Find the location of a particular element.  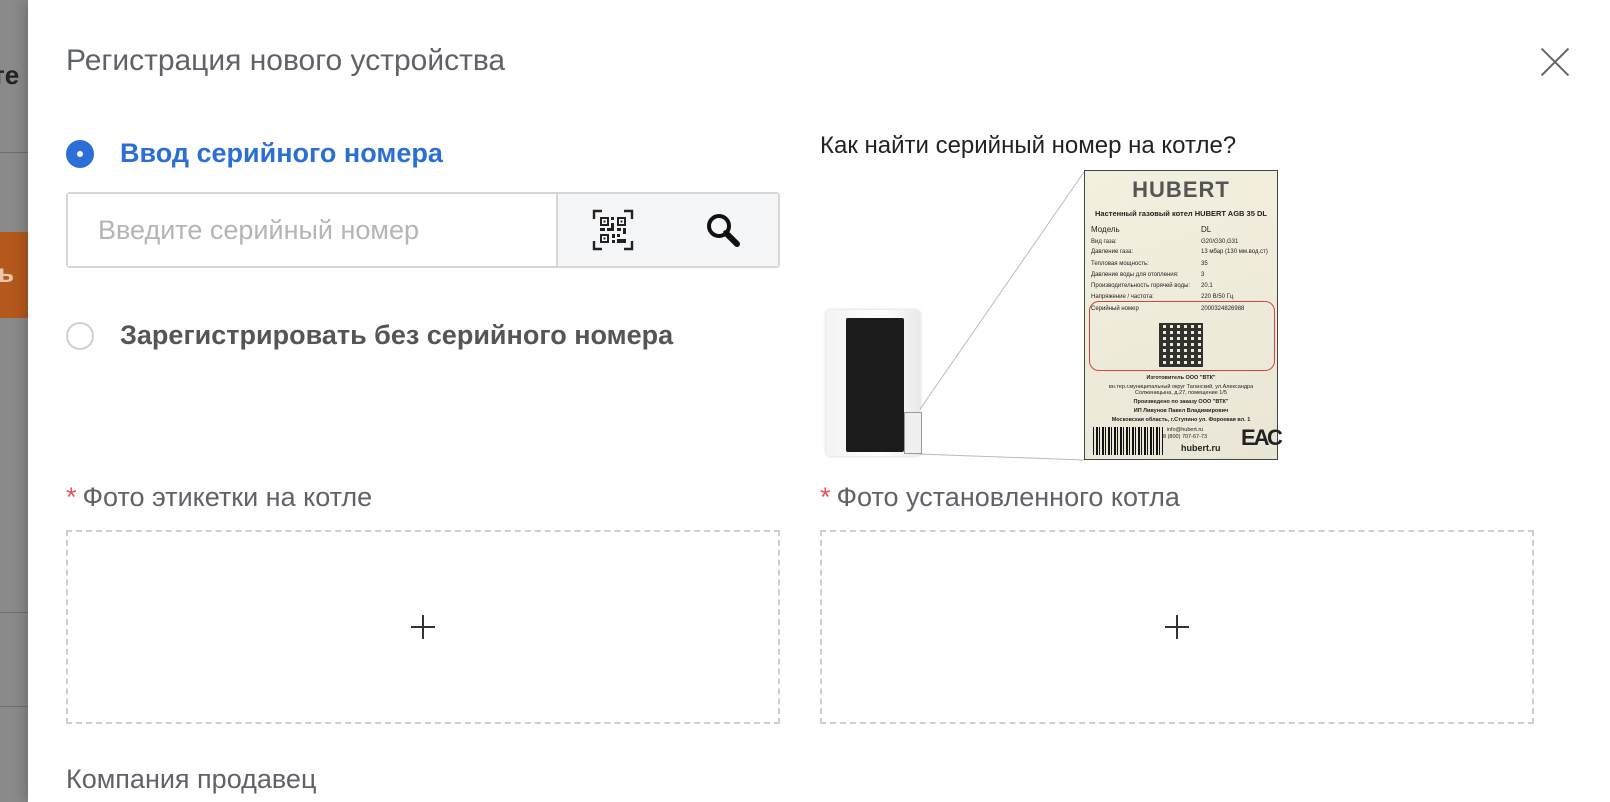

plate-serial-row: Серийный номер 2000324826988 is located at coordinates (1168, 309).